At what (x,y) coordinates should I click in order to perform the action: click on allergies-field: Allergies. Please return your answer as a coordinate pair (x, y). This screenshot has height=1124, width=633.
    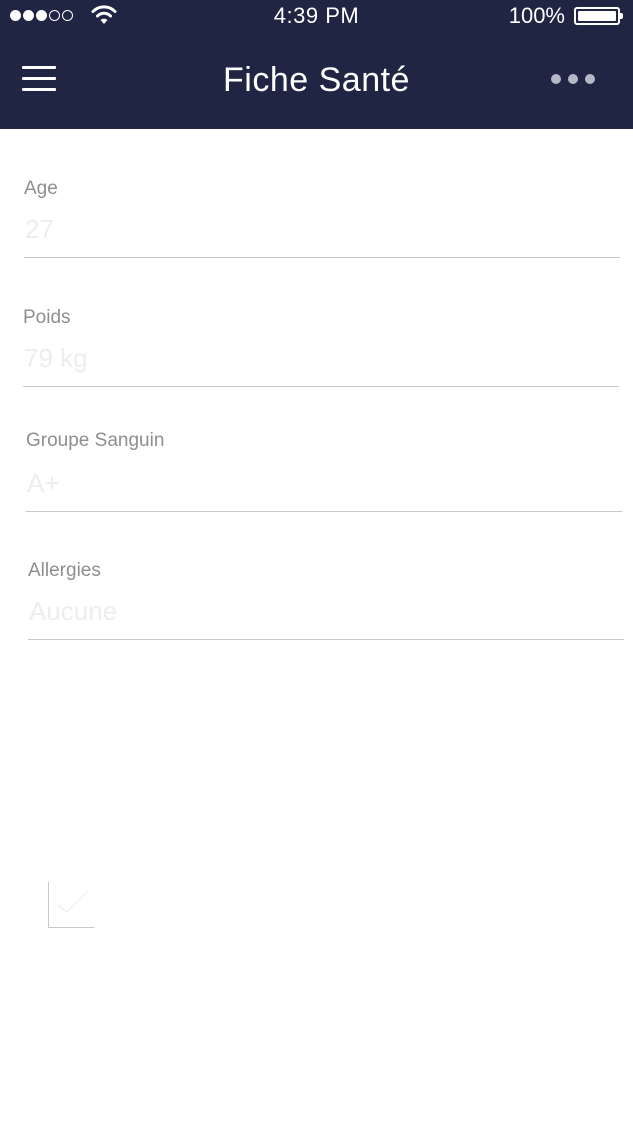
    Looking at the image, I should click on (326, 599).